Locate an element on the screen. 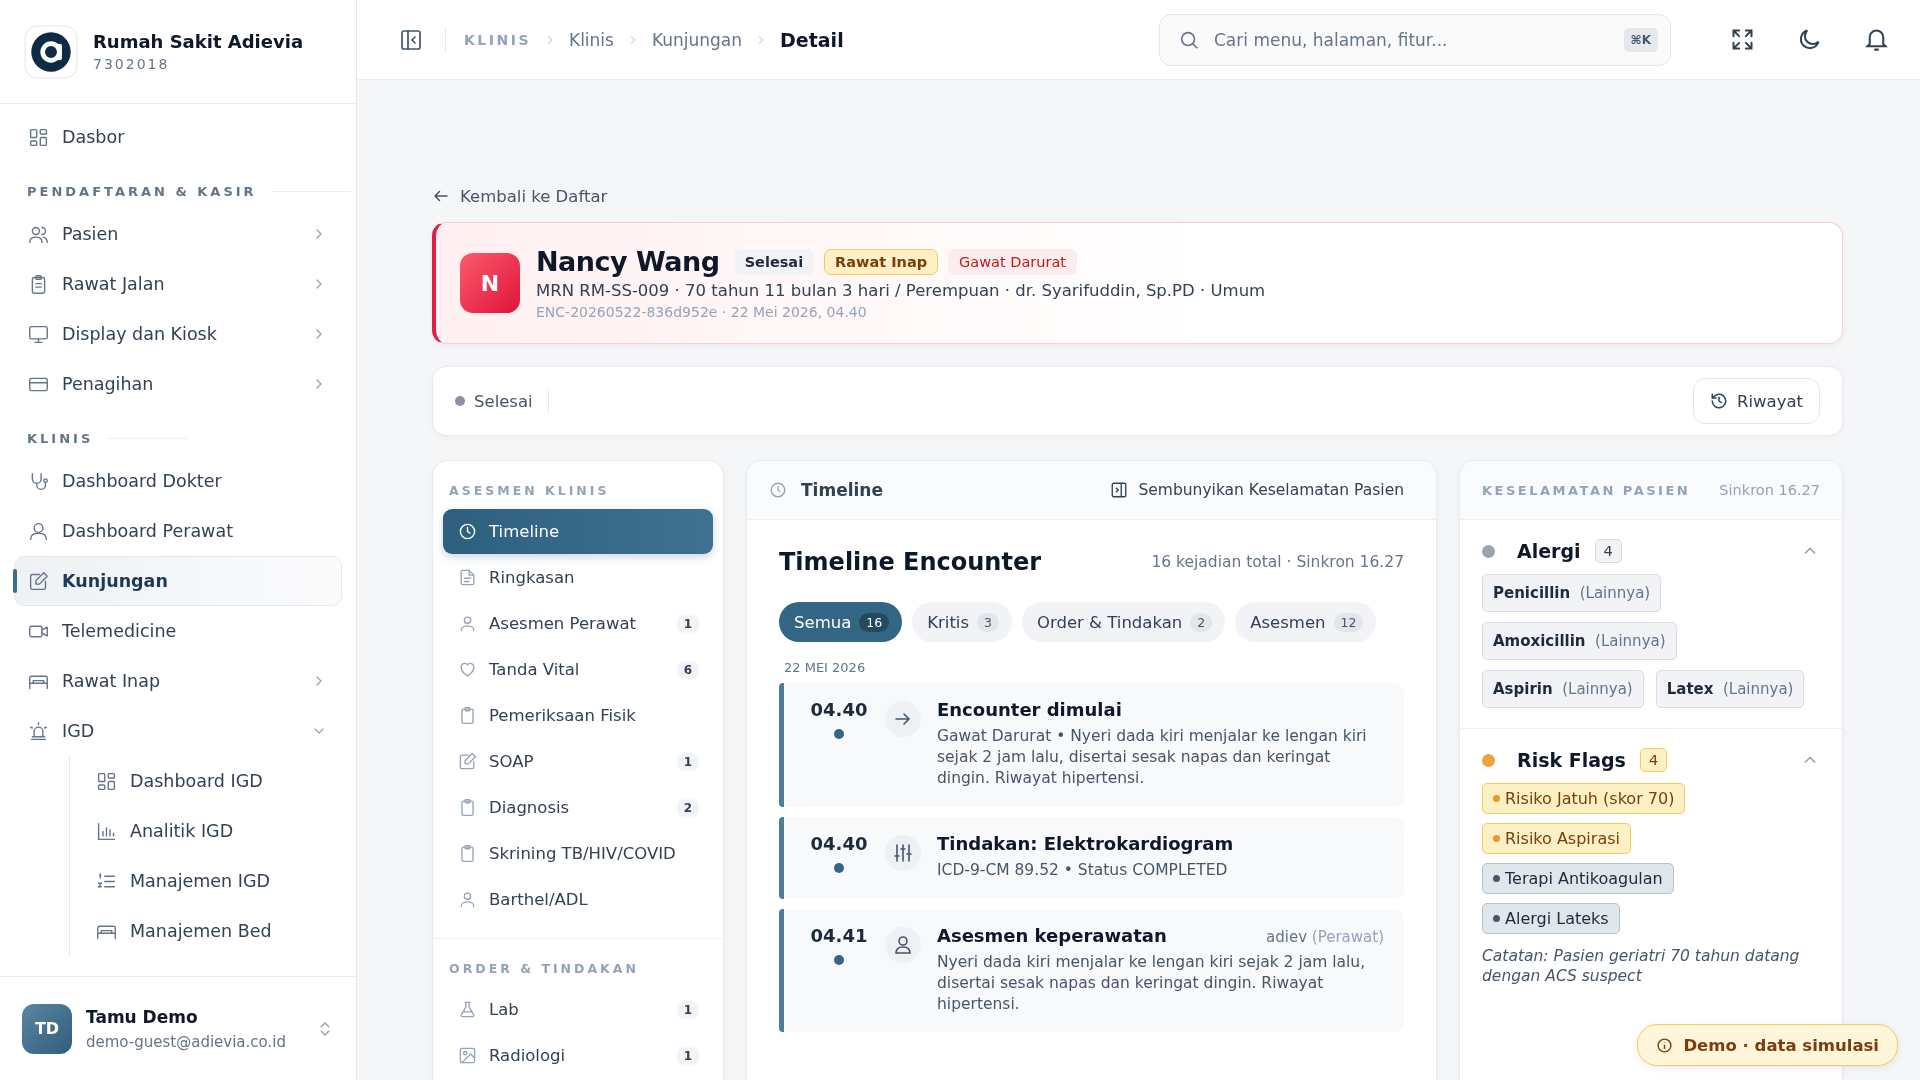 This screenshot has height=1080, width=1920. risk-flag-tag: Alergi Lateks is located at coordinates (1551, 918).